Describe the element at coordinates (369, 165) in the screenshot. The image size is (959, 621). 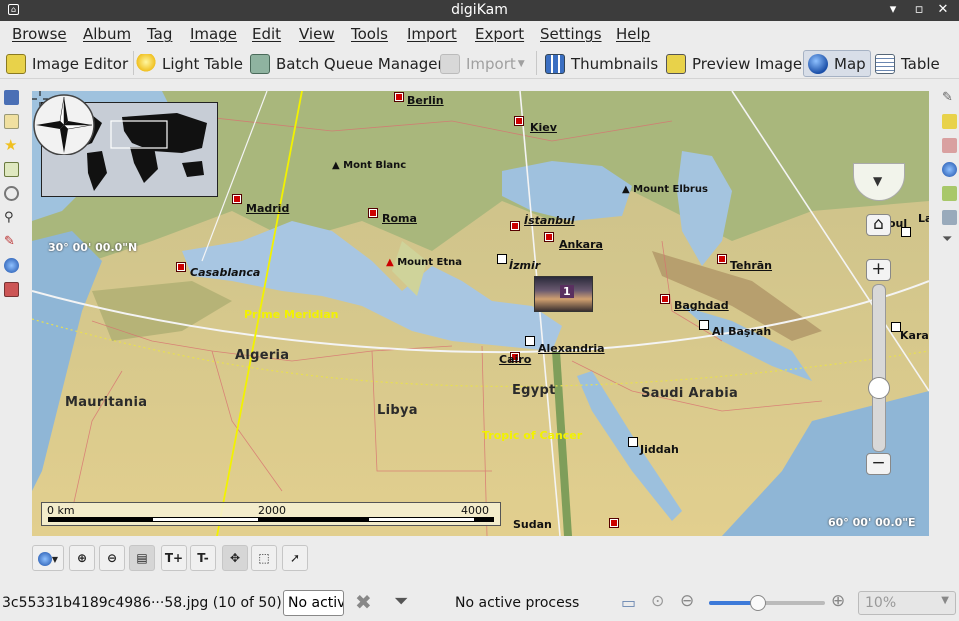
I see `mountain-mont-blanc: ▲ Mont Blanc` at that location.